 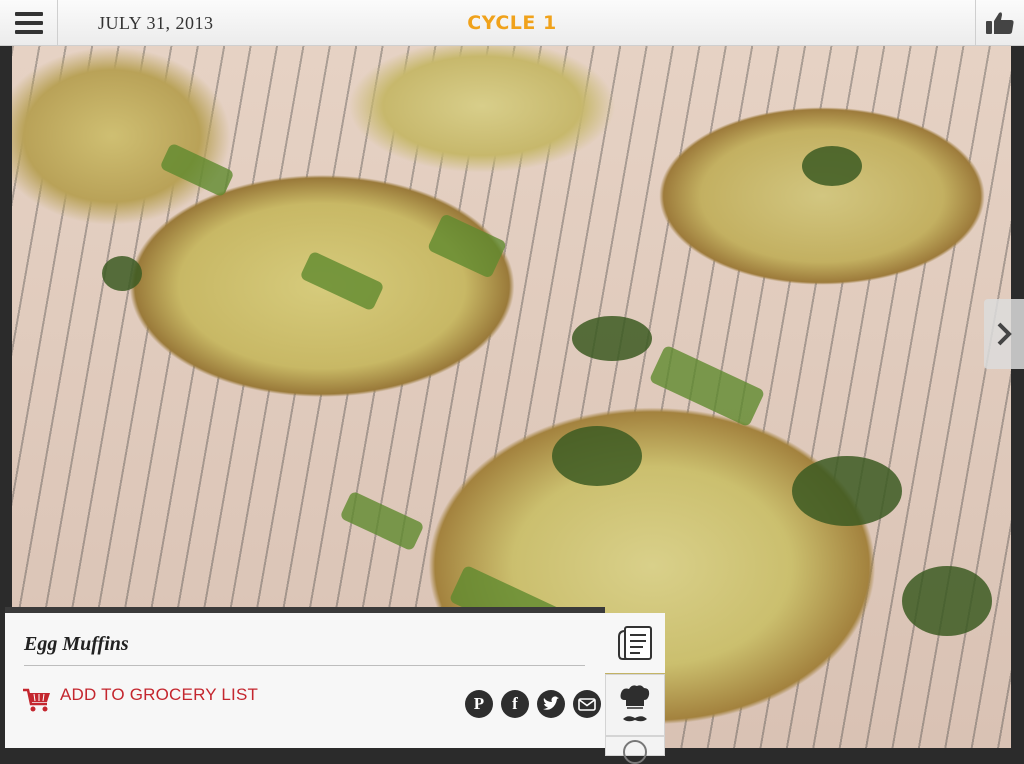 I want to click on email-button, so click(x=587, y=704).